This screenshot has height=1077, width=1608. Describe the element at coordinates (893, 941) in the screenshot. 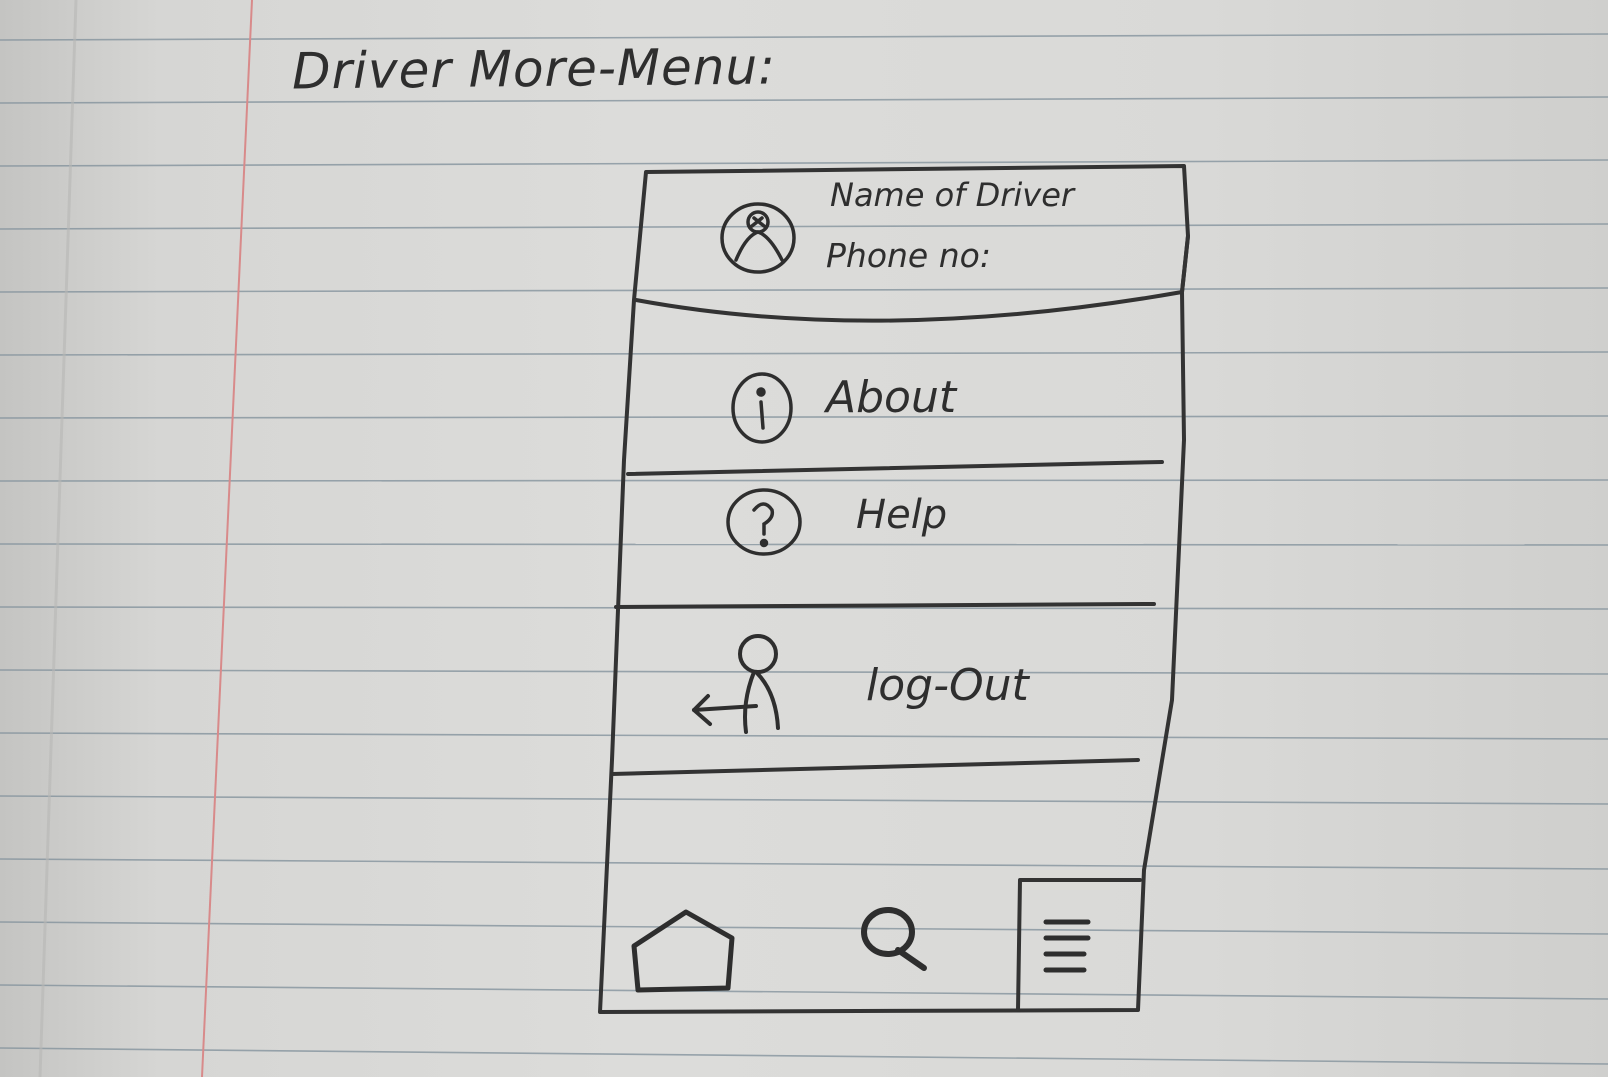

I see `search-icon` at that location.